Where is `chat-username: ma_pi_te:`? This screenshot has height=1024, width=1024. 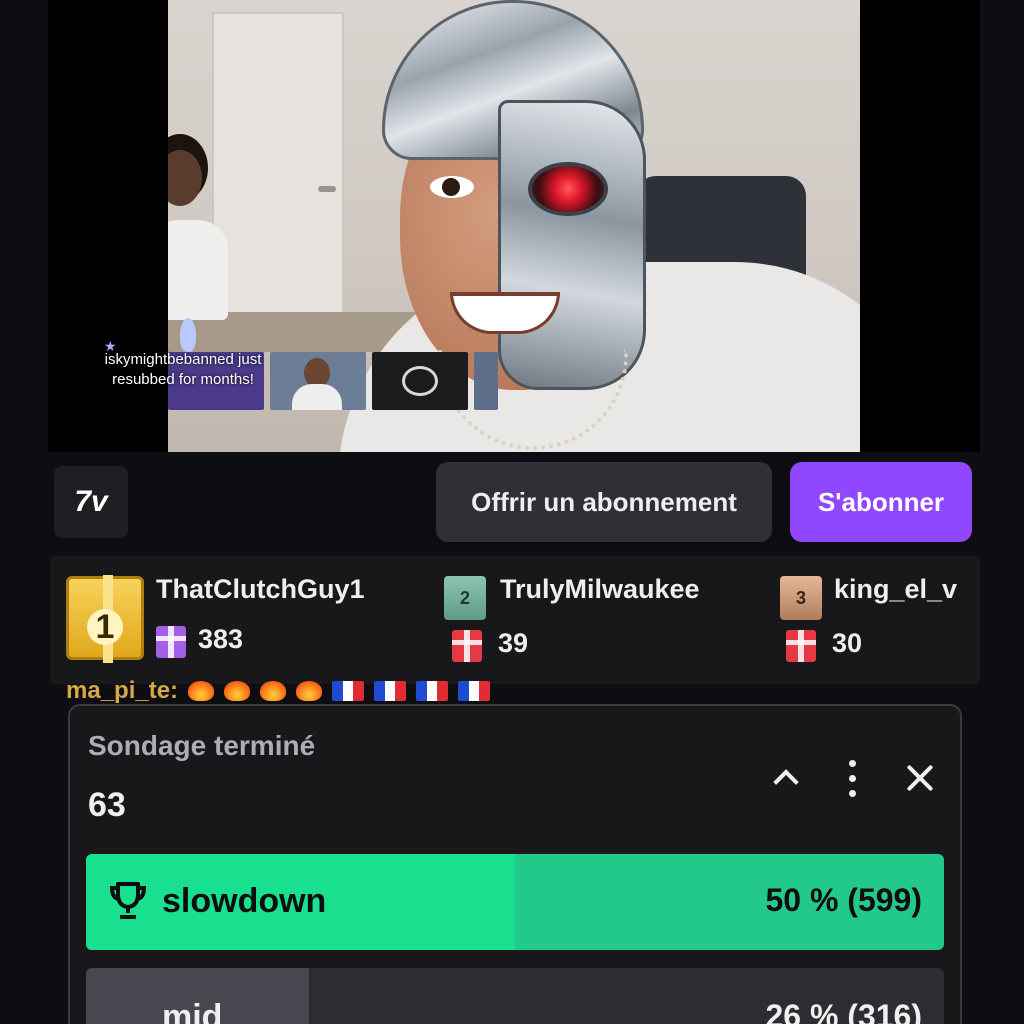
chat-username: ma_pi_te: is located at coordinates (122, 691).